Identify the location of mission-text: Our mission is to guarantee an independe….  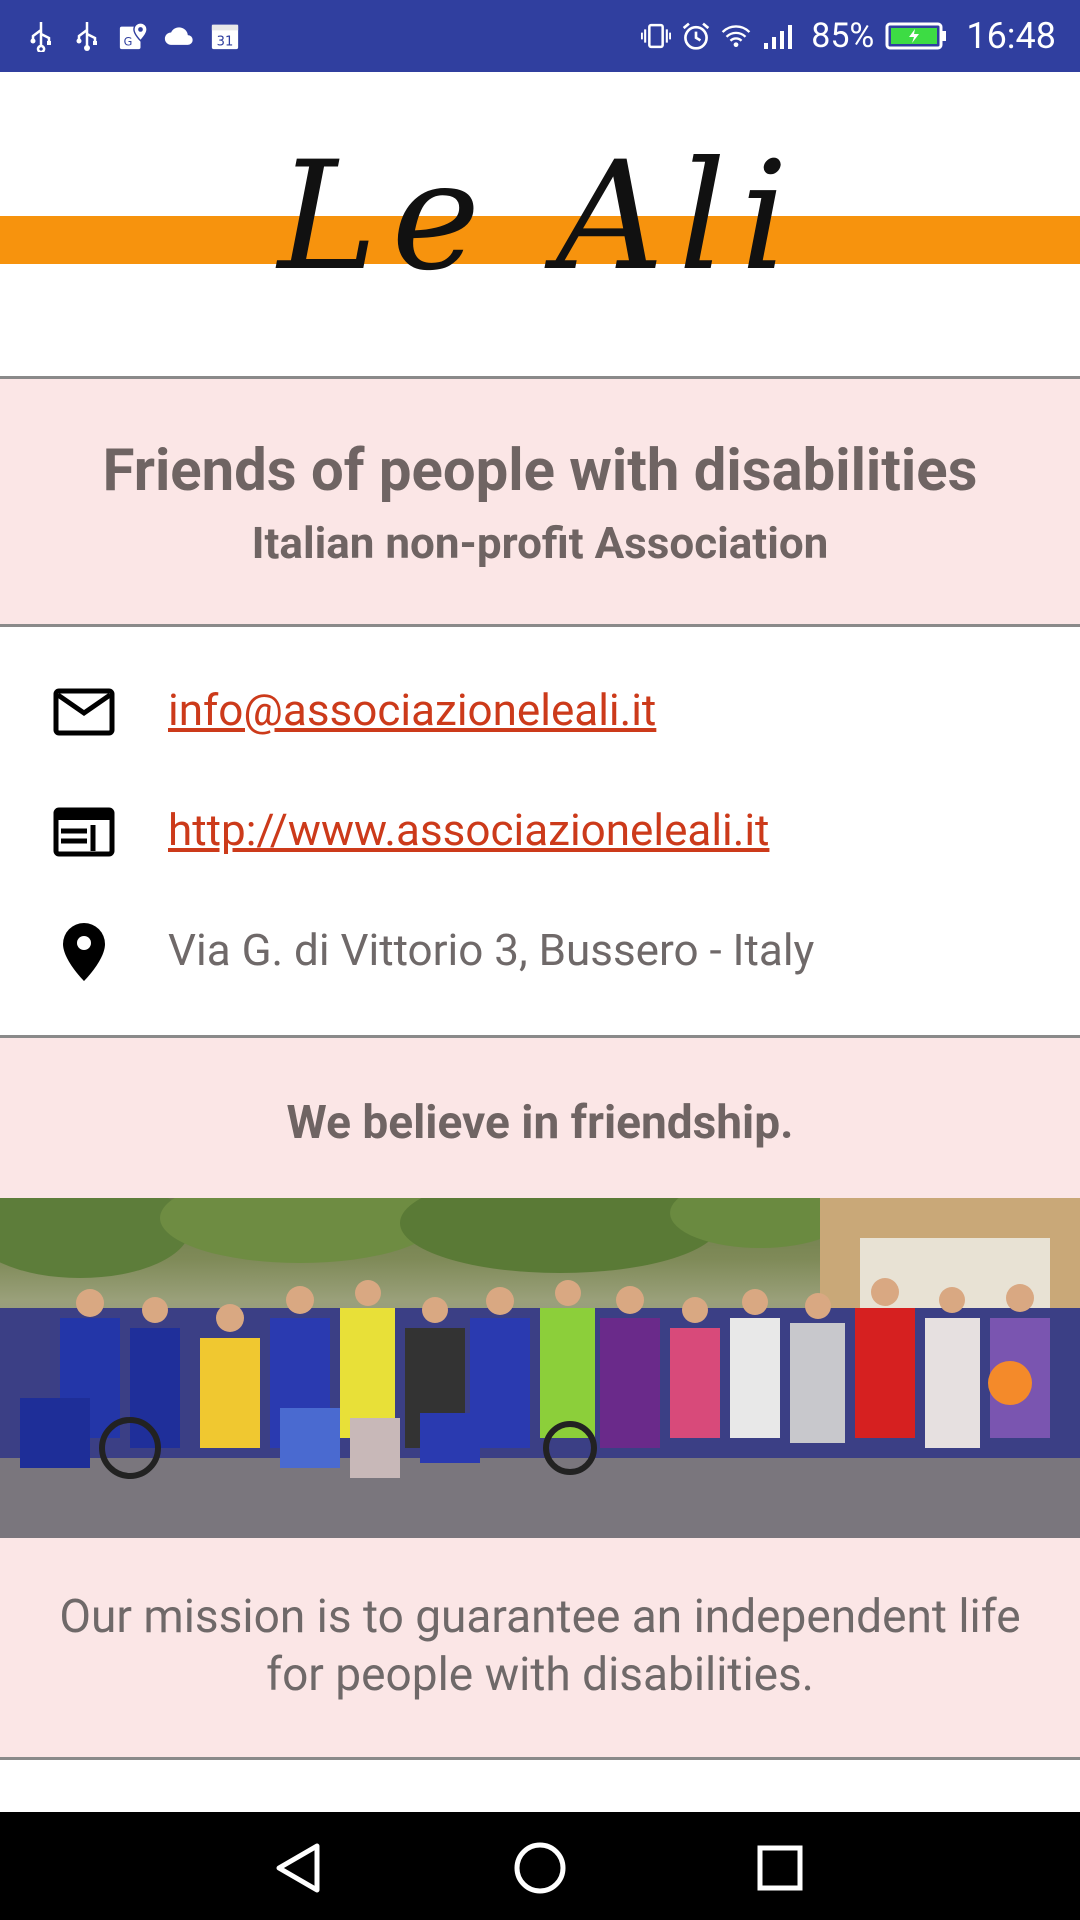
(540, 1646).